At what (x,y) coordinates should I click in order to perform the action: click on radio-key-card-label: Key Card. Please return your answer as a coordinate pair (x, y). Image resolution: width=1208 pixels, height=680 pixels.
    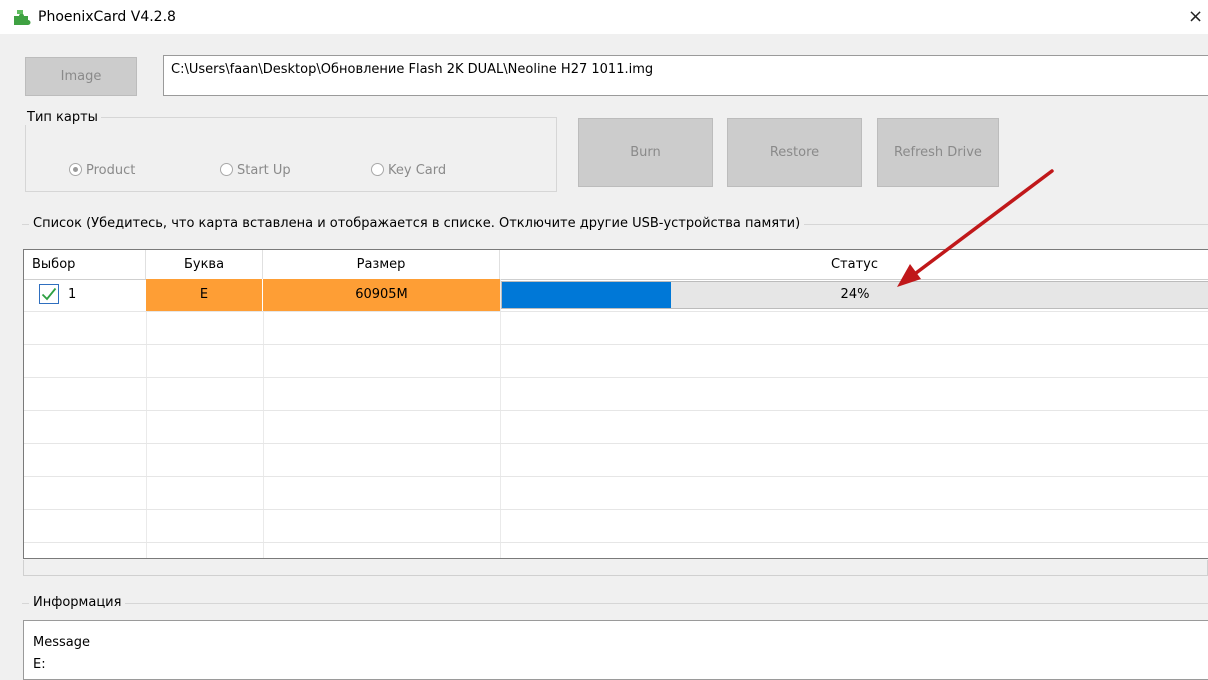
    Looking at the image, I should click on (417, 170).